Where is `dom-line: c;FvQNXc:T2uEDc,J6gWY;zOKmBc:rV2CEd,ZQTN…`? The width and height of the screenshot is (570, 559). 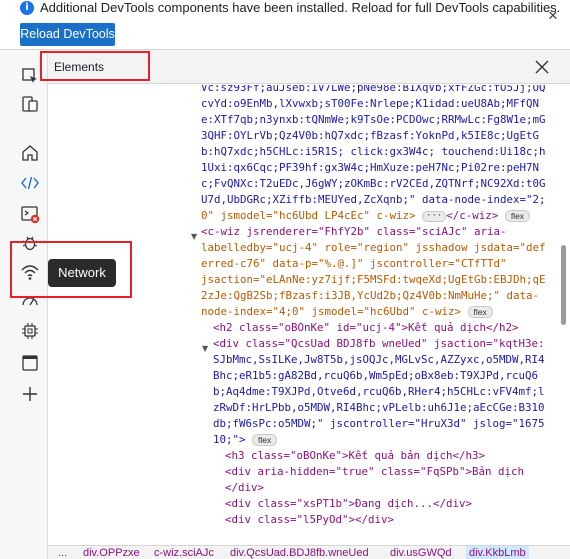 dom-line: c;FvQNXc:T2uEDc,J6gWY;zOKmBc:rV2CEd,ZQTN… is located at coordinates (373, 183).